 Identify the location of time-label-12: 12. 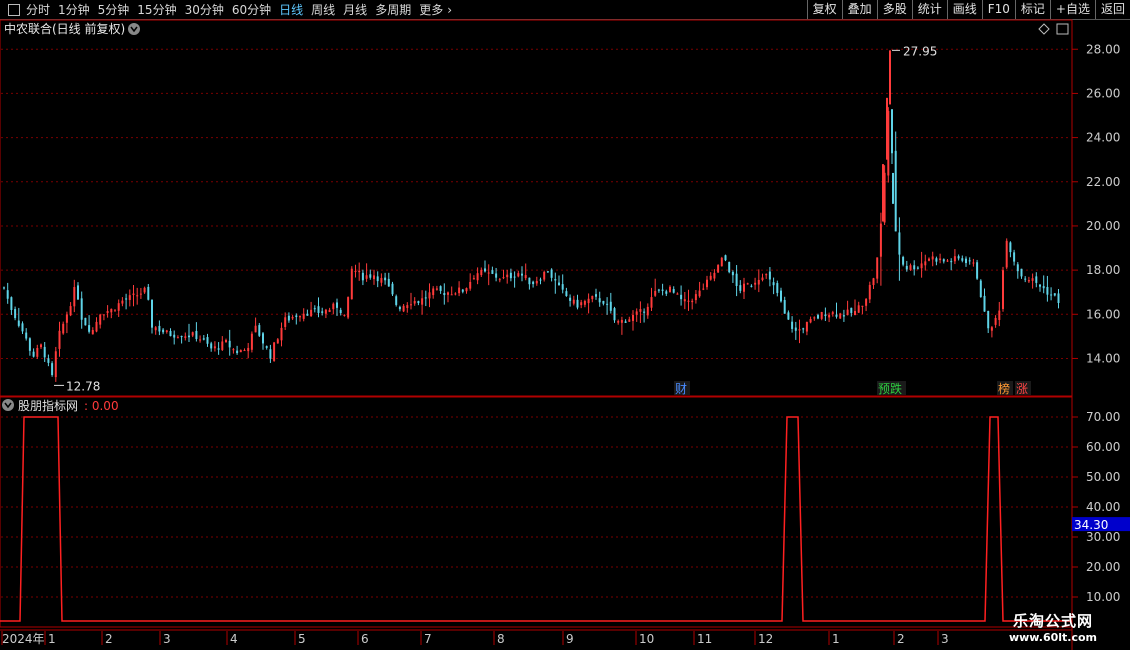
(765, 639).